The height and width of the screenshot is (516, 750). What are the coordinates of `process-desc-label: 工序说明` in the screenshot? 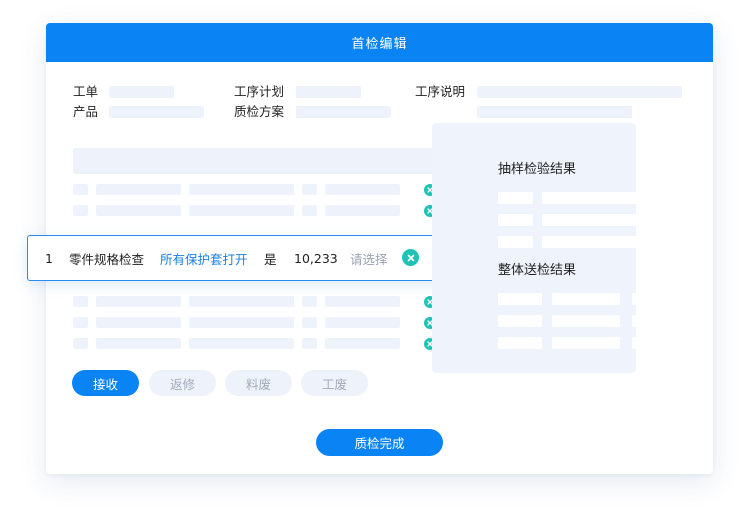 It's located at (440, 91).